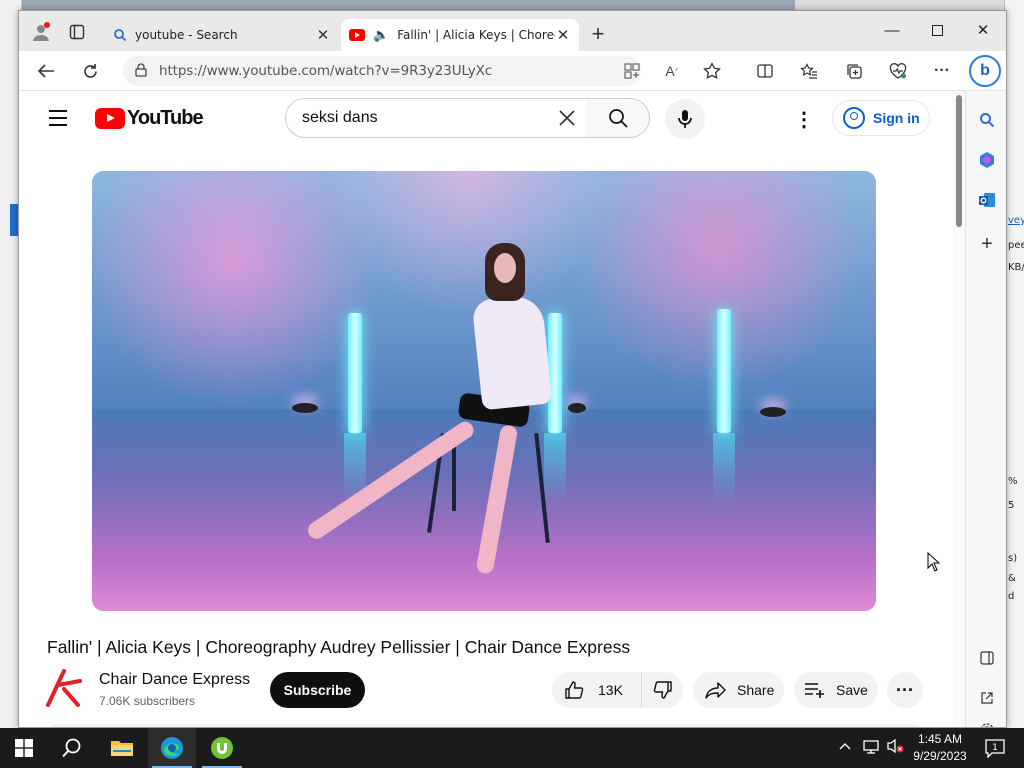  What do you see at coordinates (940, 739) in the screenshot?
I see `clock-time: 1:45 AM` at bounding box center [940, 739].